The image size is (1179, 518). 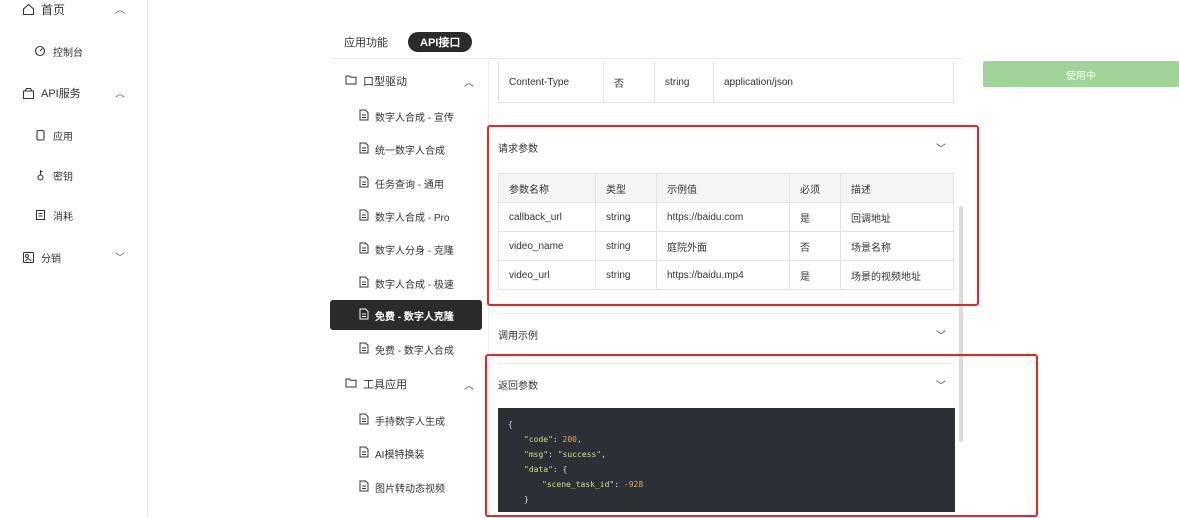 What do you see at coordinates (28, 93) in the screenshot?
I see `box-icon` at bounding box center [28, 93].